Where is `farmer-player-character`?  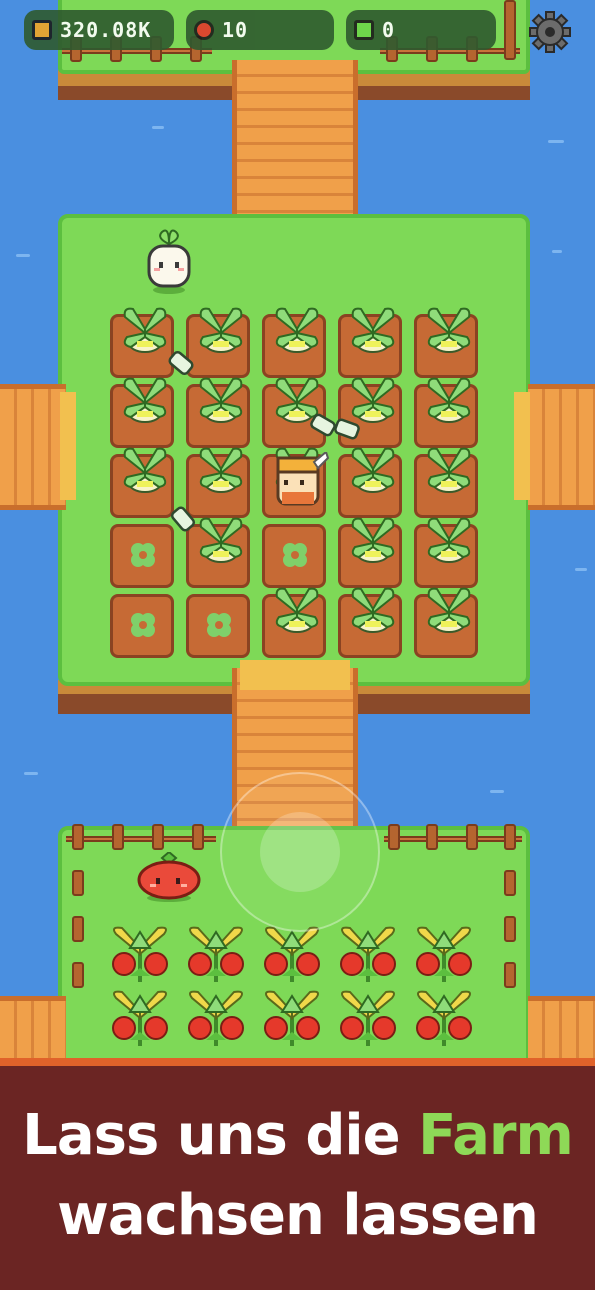
farmer-player-character is located at coordinates (300, 482).